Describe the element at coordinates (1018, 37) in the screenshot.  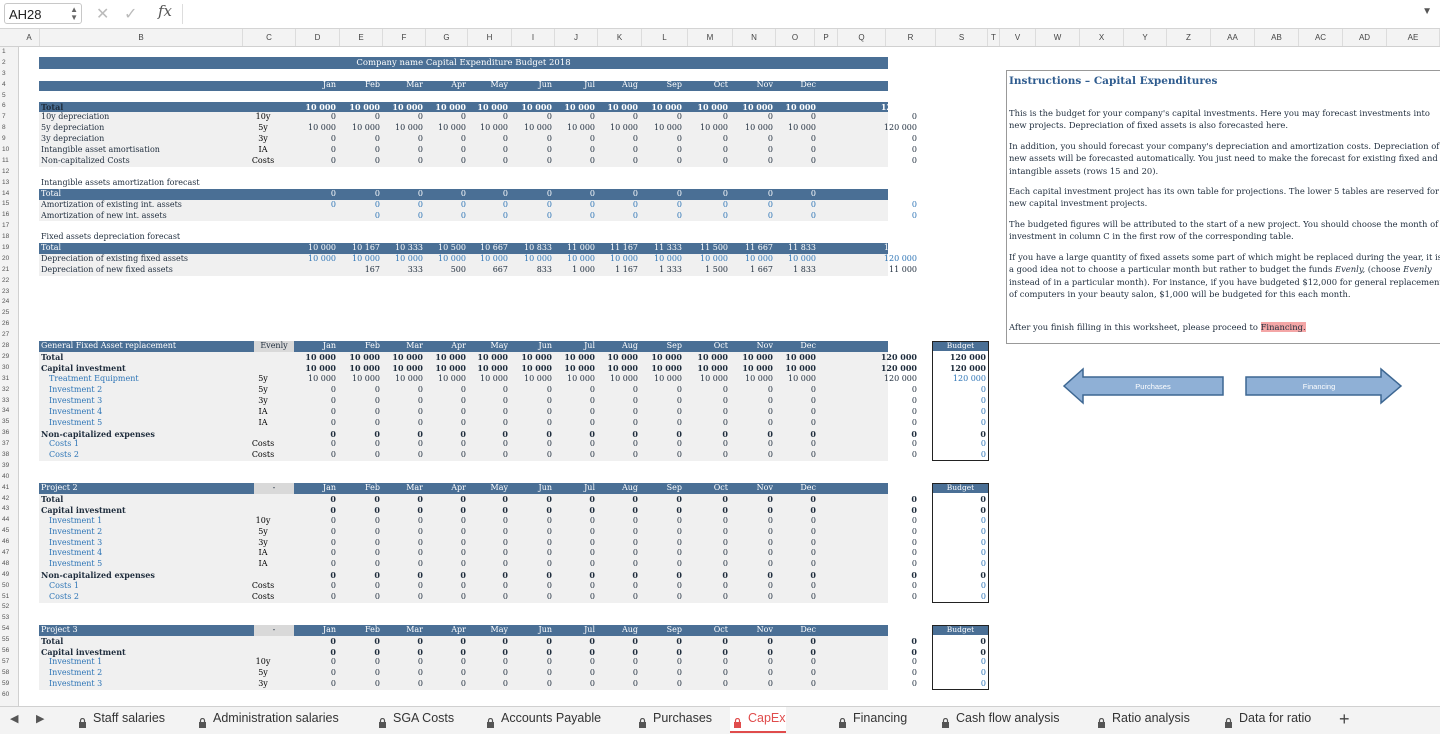
I see `column-header-v: V` at that location.